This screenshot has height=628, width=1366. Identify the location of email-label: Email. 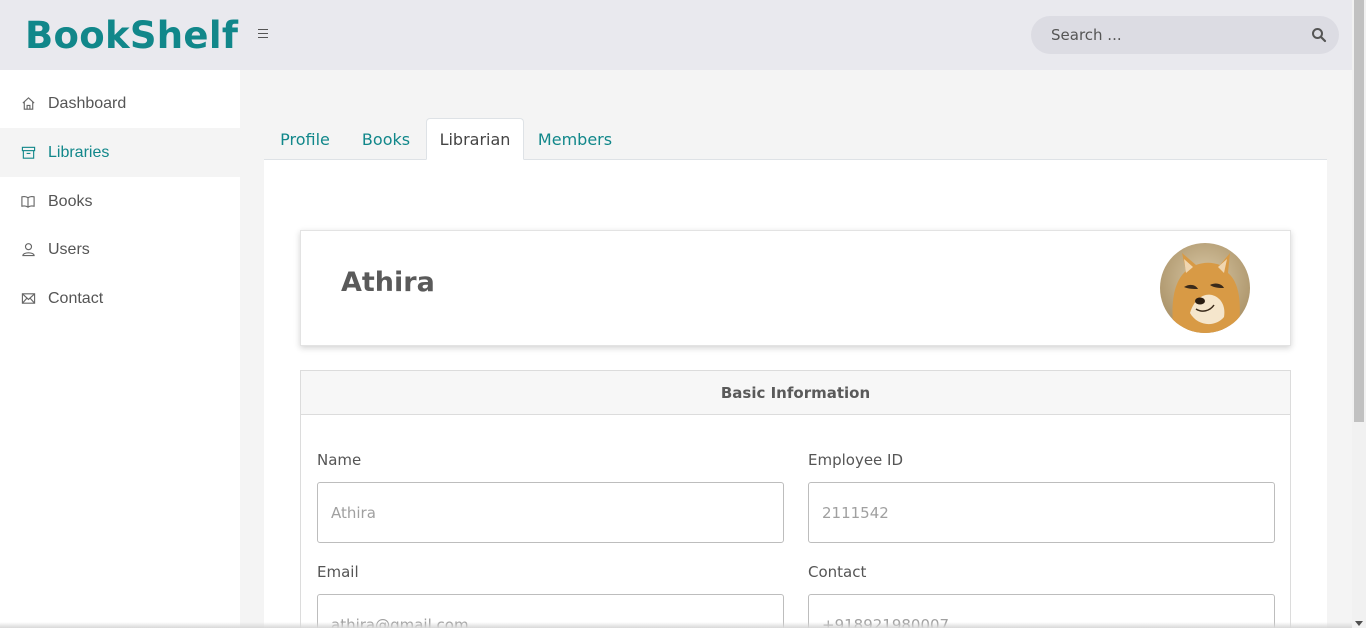
(338, 572).